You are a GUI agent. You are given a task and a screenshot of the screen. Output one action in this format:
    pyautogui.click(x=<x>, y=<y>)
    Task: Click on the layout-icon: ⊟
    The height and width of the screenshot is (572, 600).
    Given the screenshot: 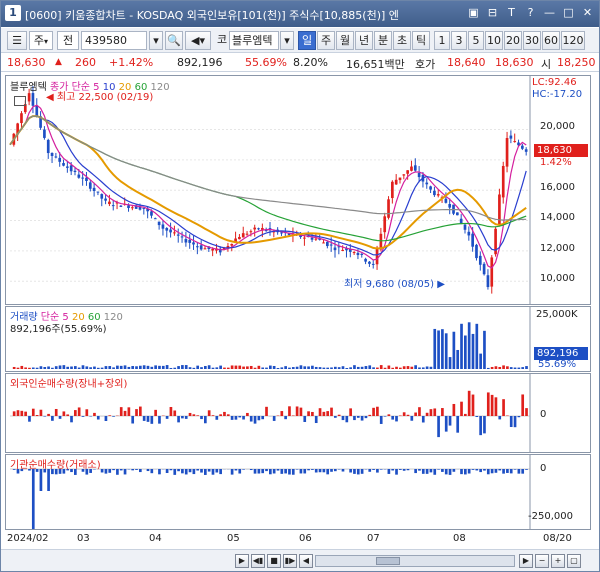 What is the action you would take?
    pyautogui.click(x=492, y=13)
    